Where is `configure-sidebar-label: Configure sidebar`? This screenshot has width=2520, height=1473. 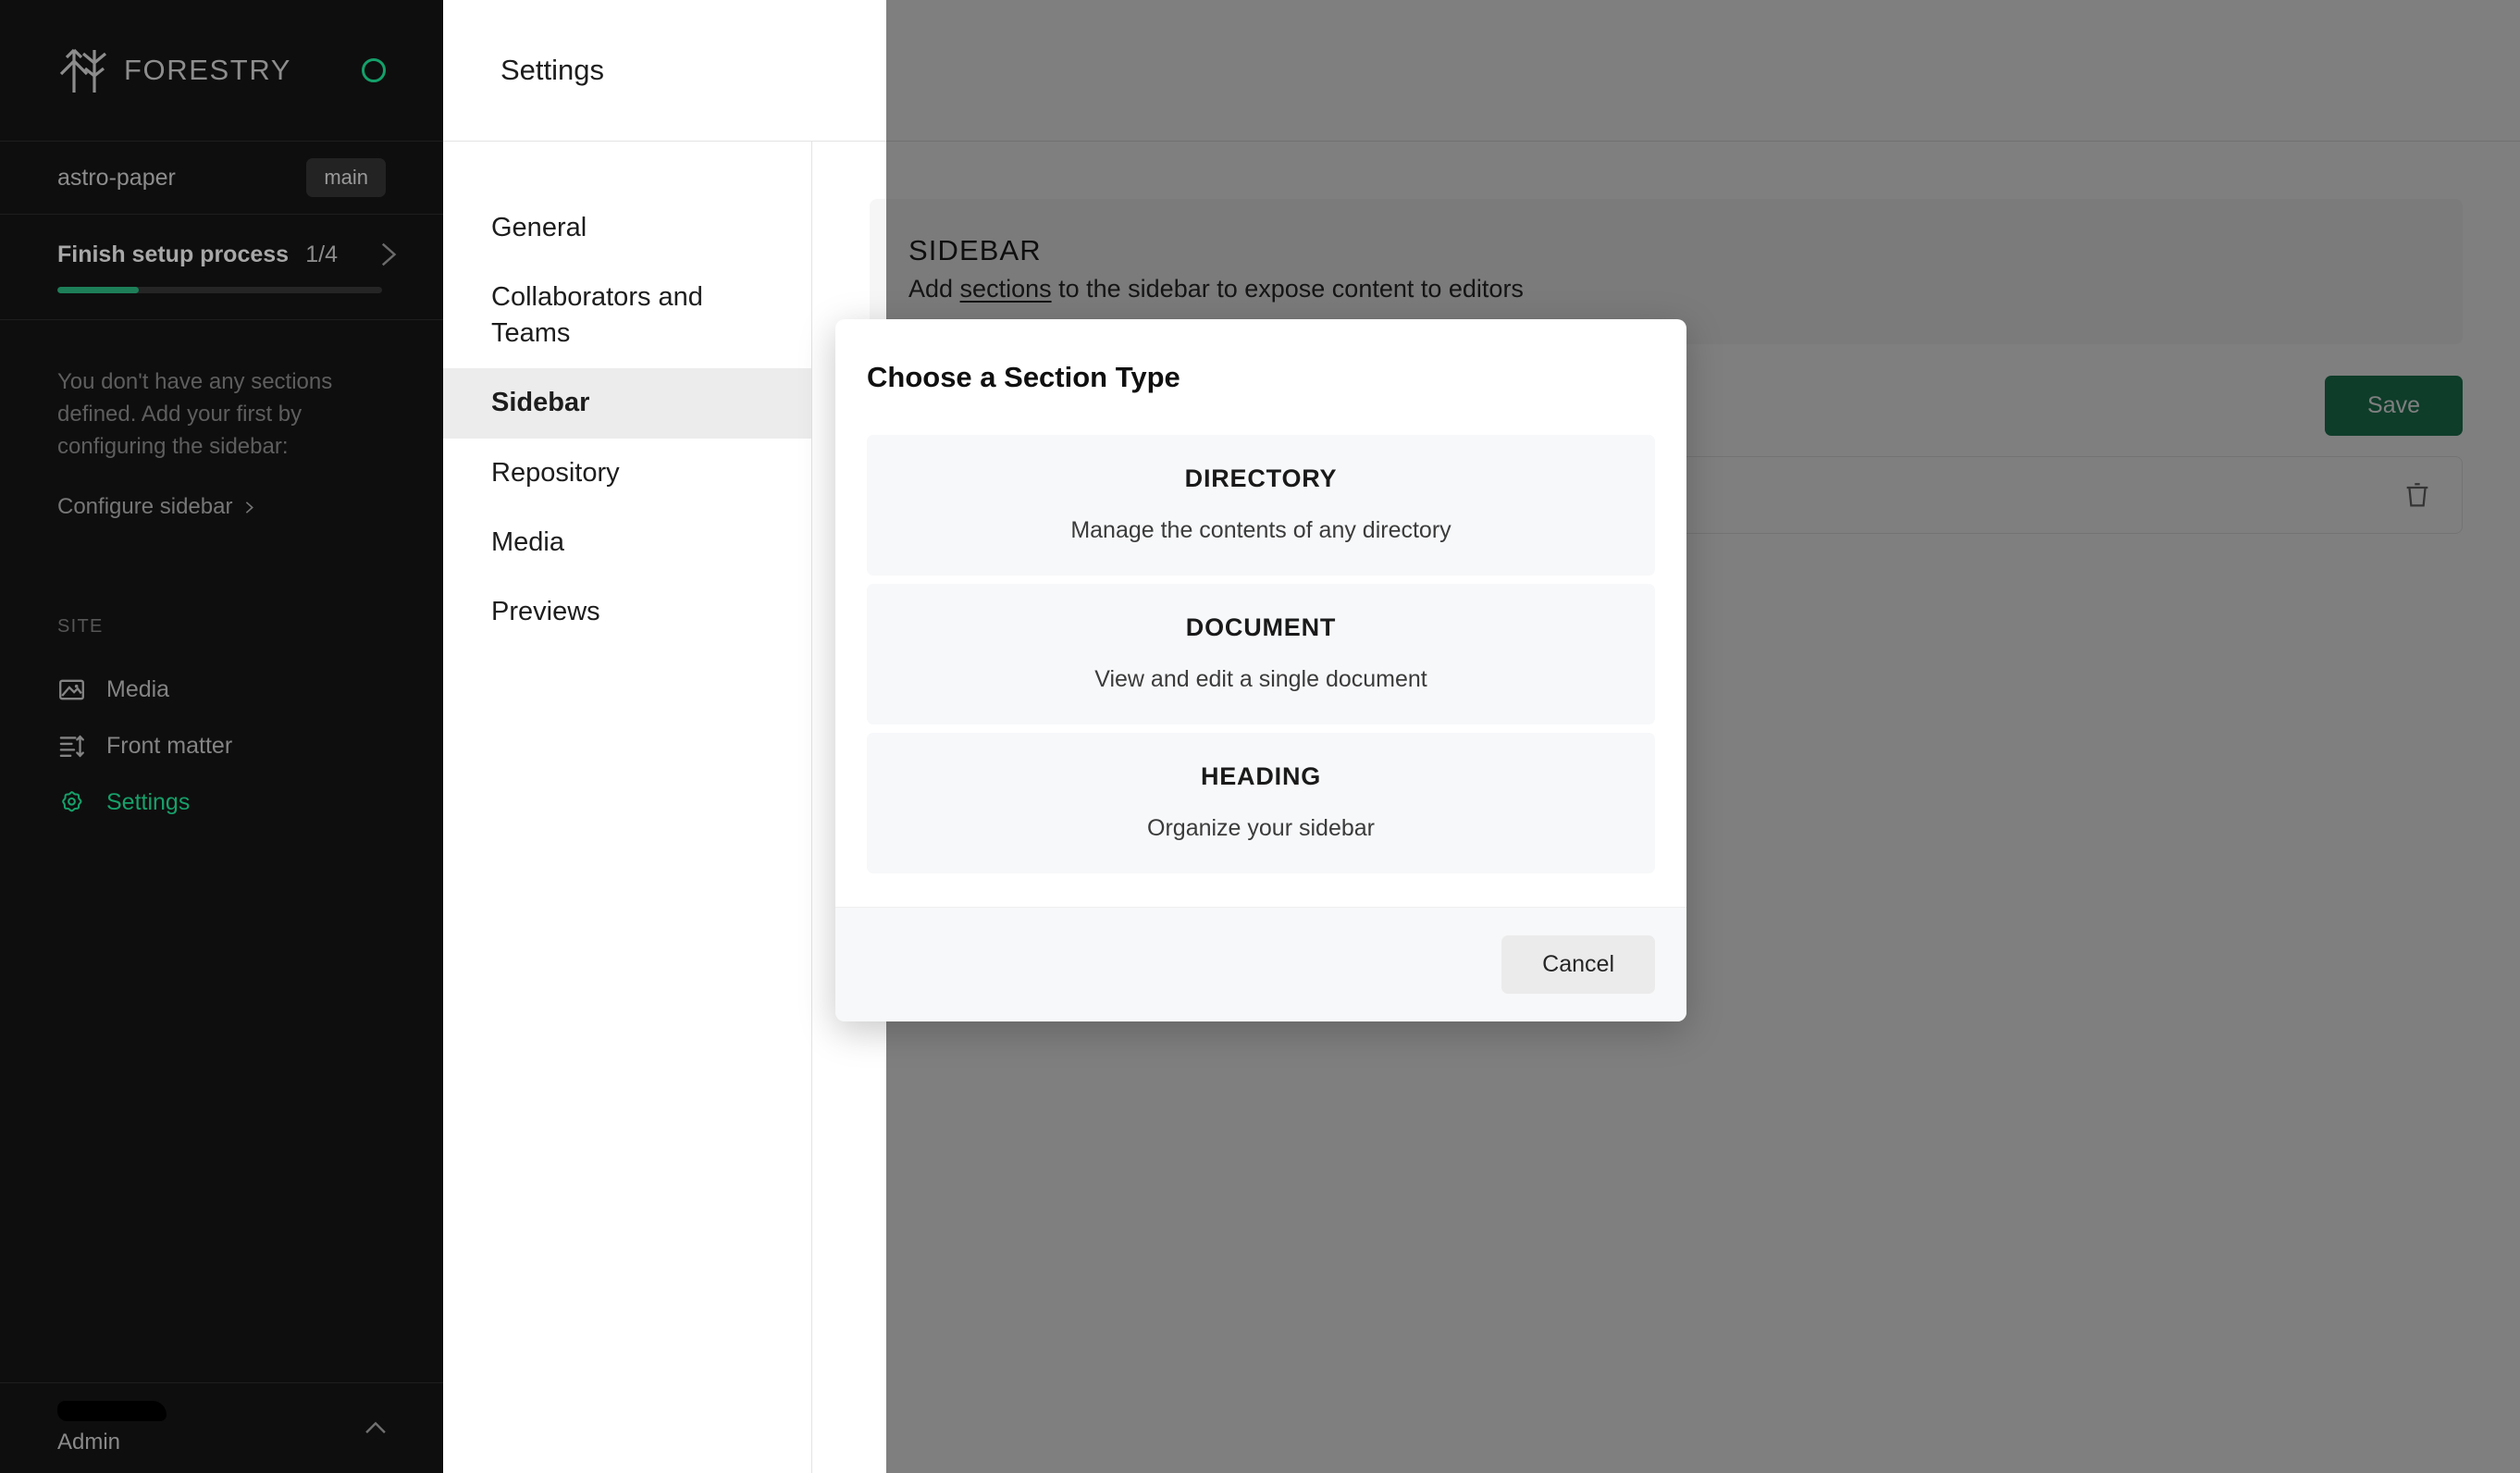
configure-sidebar-label: Configure sidebar is located at coordinates (145, 507).